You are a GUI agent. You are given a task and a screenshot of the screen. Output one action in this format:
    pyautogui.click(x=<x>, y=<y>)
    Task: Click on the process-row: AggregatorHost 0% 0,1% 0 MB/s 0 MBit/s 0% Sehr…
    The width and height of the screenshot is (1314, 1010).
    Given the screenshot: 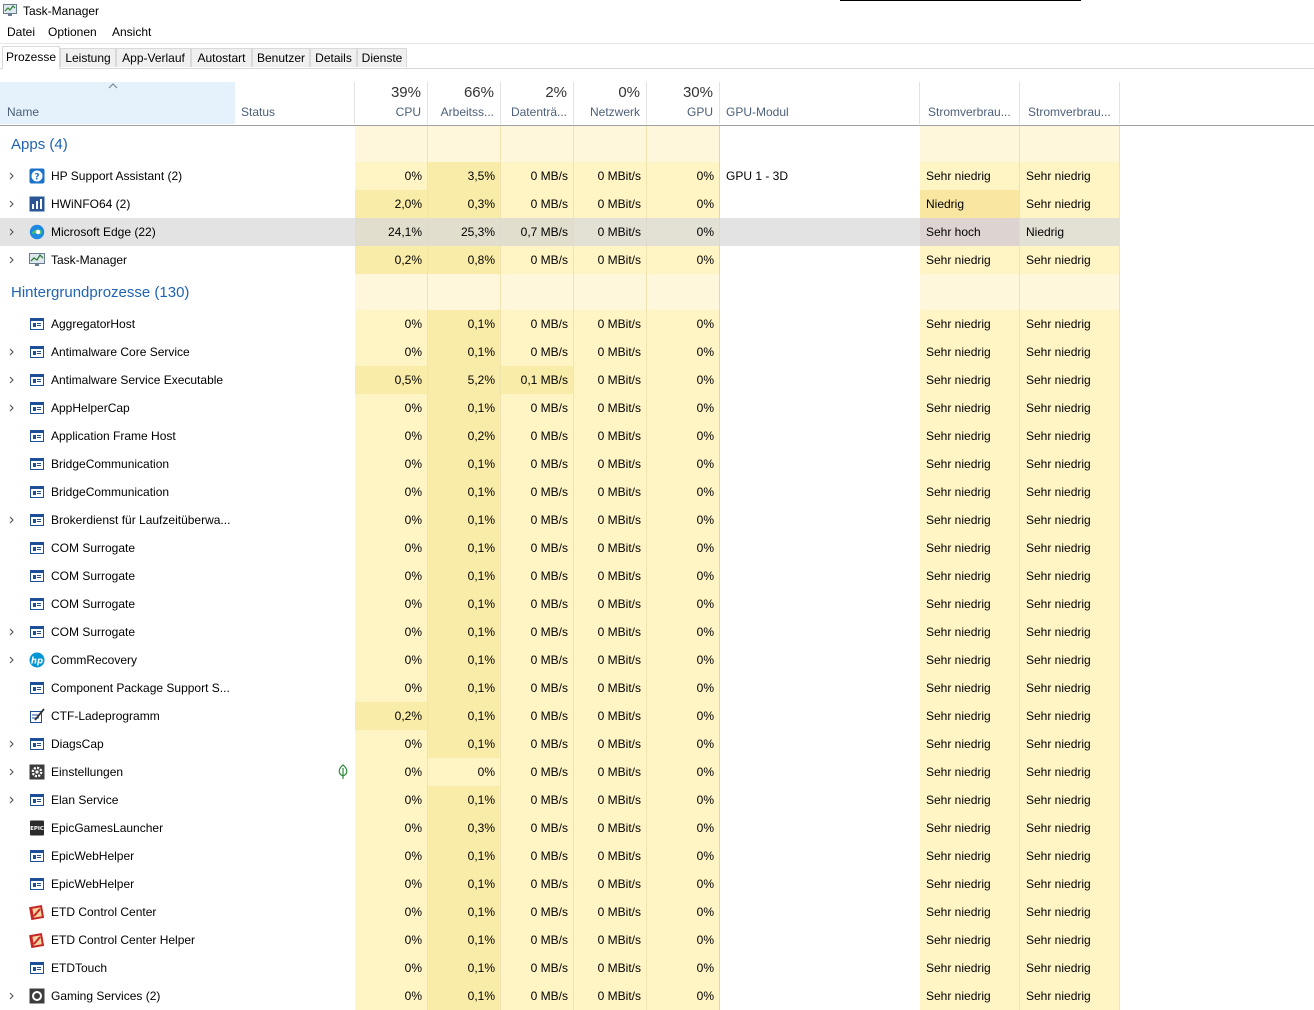 What is the action you would take?
    pyautogui.click(x=657, y=324)
    